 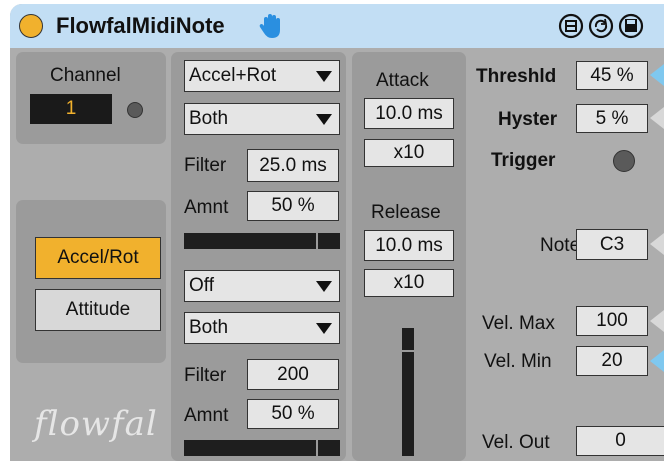 What do you see at coordinates (262, 286) in the screenshot?
I see `source-select-2: Off` at bounding box center [262, 286].